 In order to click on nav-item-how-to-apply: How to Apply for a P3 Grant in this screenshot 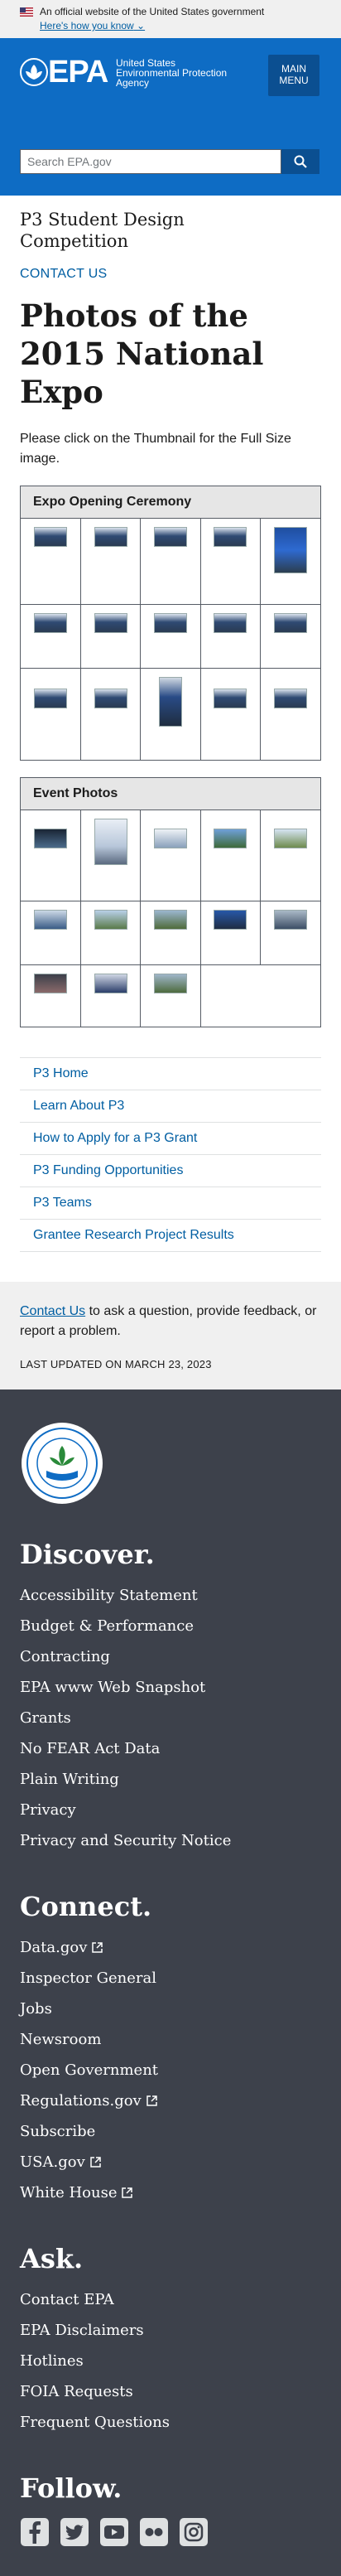, I will do `click(170, 1139)`.